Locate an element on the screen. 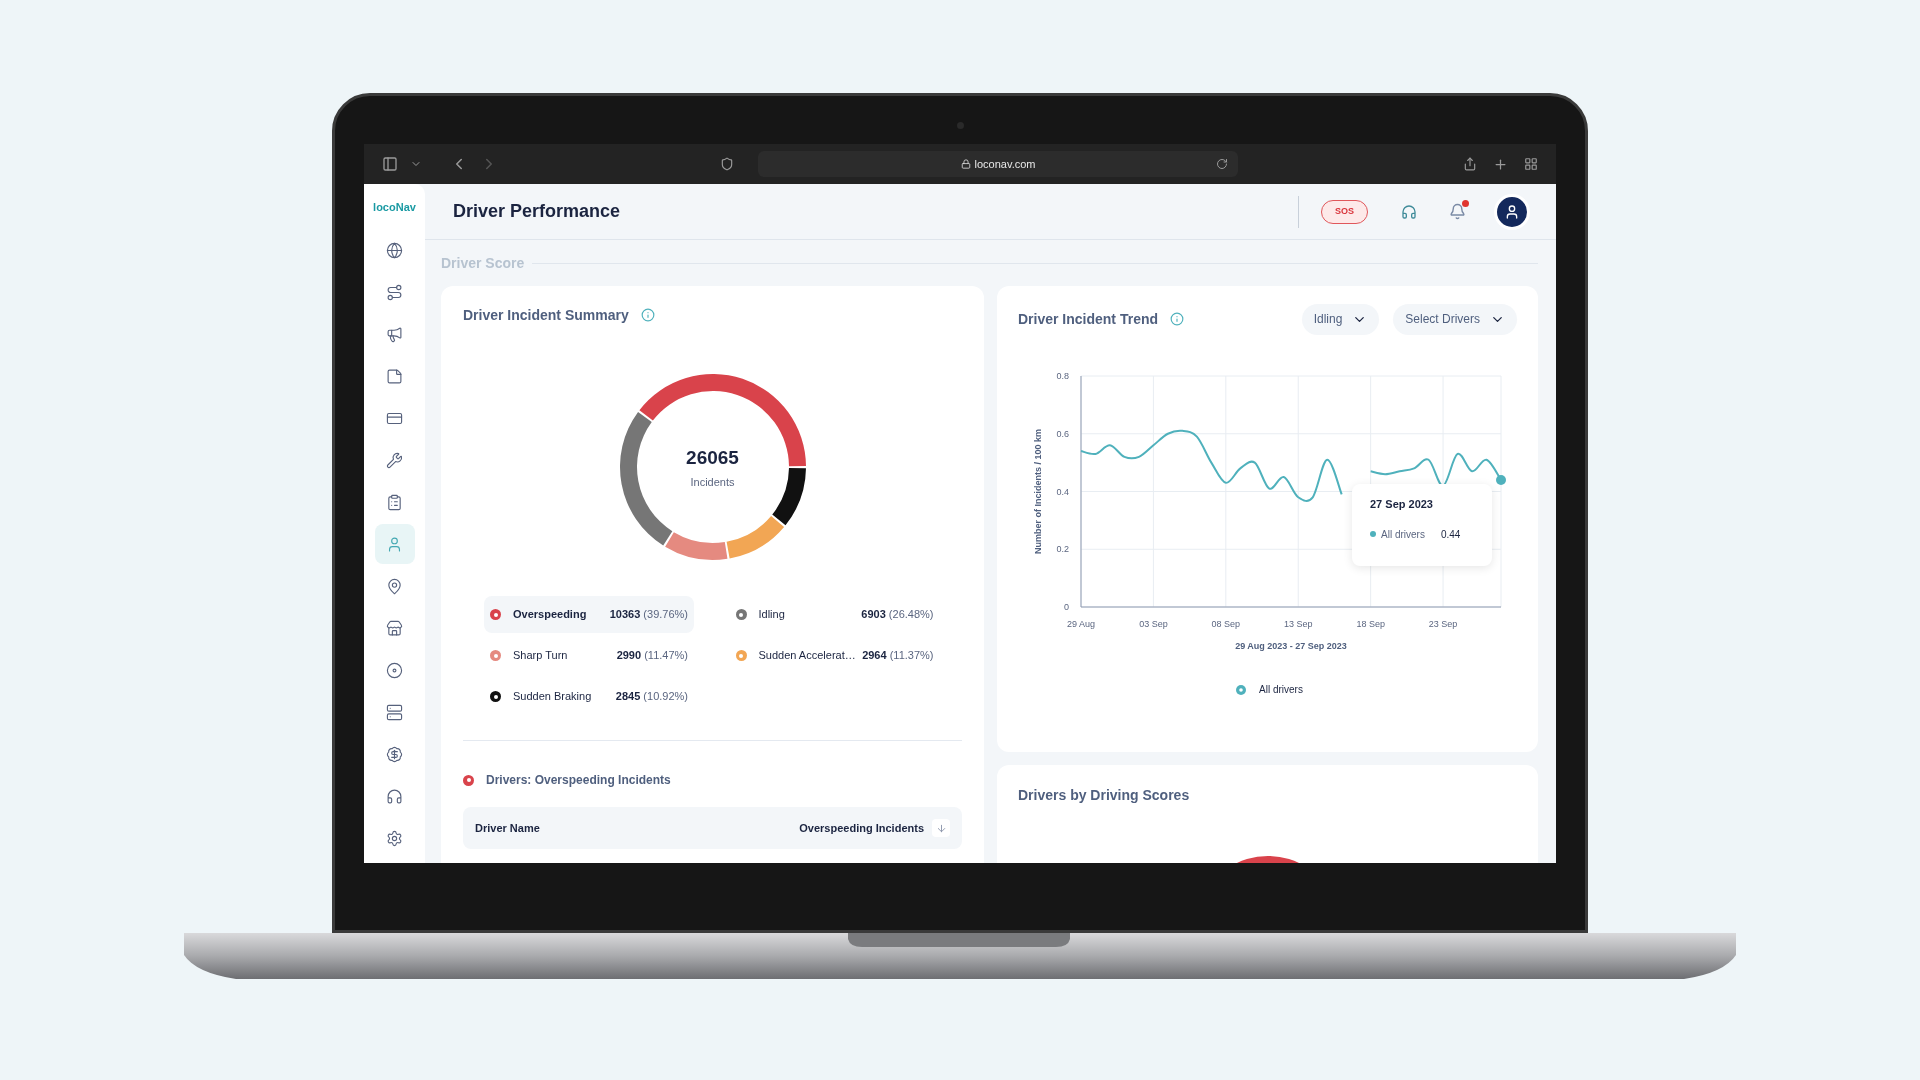 The height and width of the screenshot is (1080, 1920). wrench-icon is located at coordinates (394, 460).